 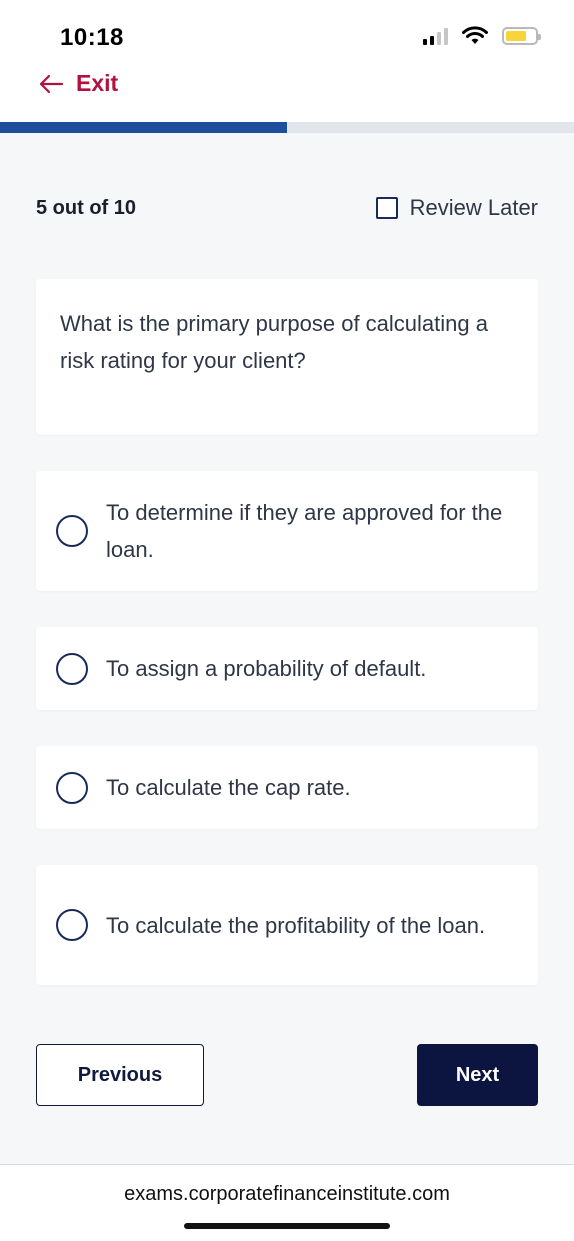 What do you see at coordinates (120, 1075) in the screenshot?
I see `previous-button: Previous` at bounding box center [120, 1075].